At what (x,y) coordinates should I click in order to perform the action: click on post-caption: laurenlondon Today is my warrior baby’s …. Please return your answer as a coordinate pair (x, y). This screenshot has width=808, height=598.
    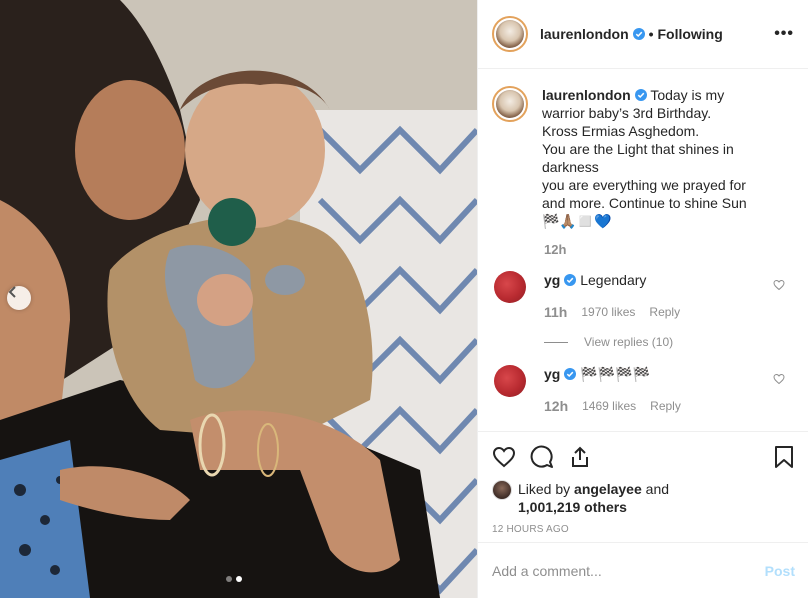
    Looking at the image, I should click on (643, 158).